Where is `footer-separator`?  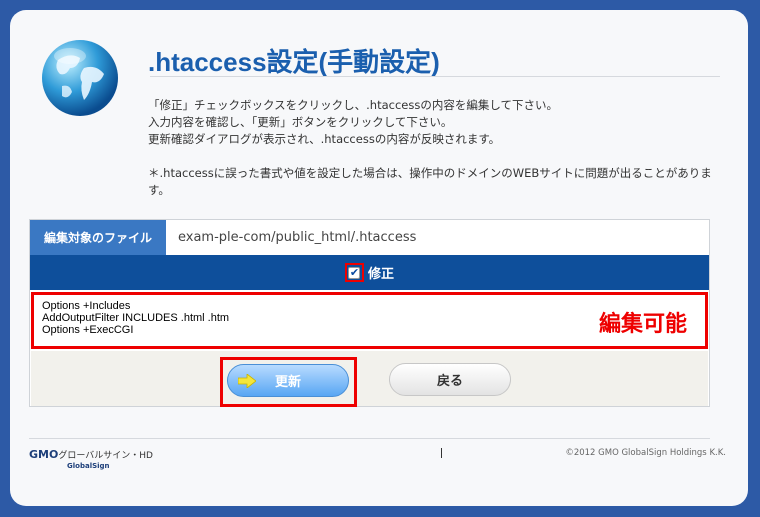 footer-separator is located at coordinates (441, 453).